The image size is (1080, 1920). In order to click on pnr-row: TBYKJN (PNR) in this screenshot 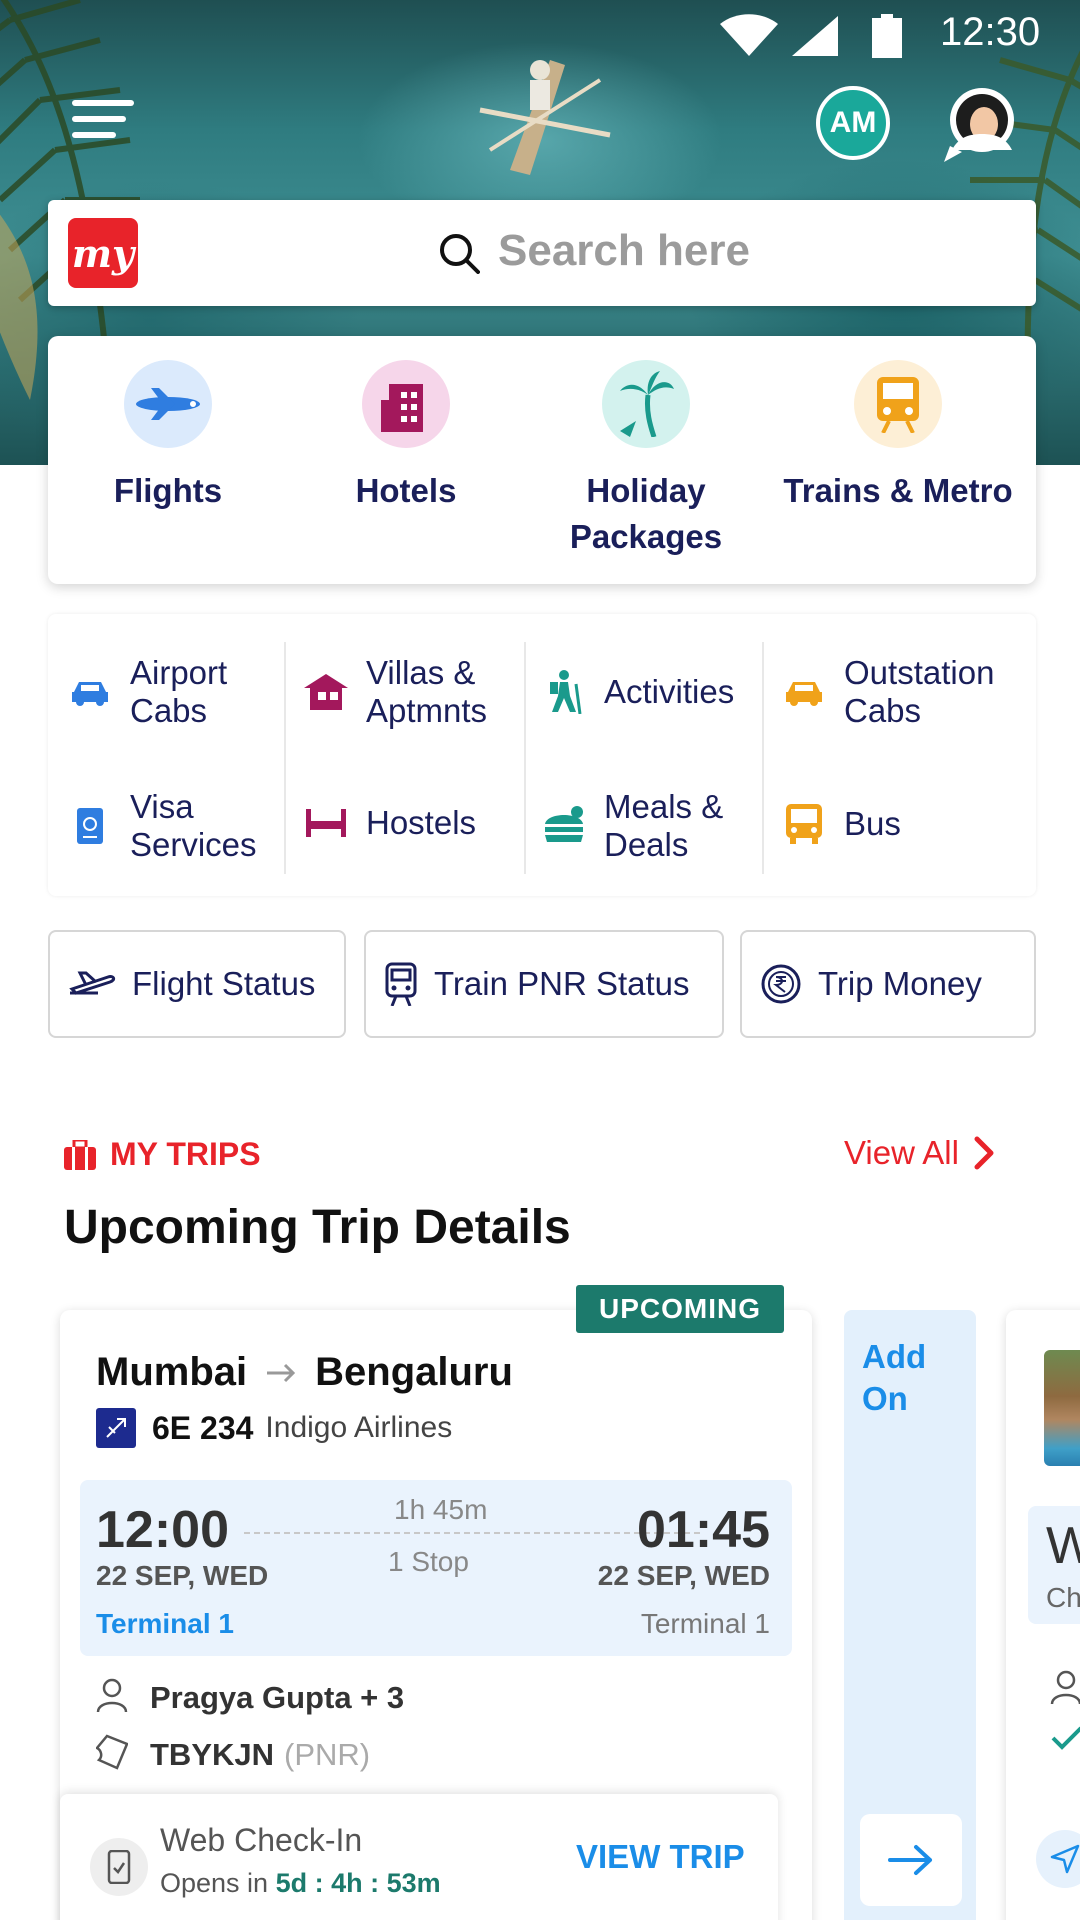, I will do `click(233, 1754)`.